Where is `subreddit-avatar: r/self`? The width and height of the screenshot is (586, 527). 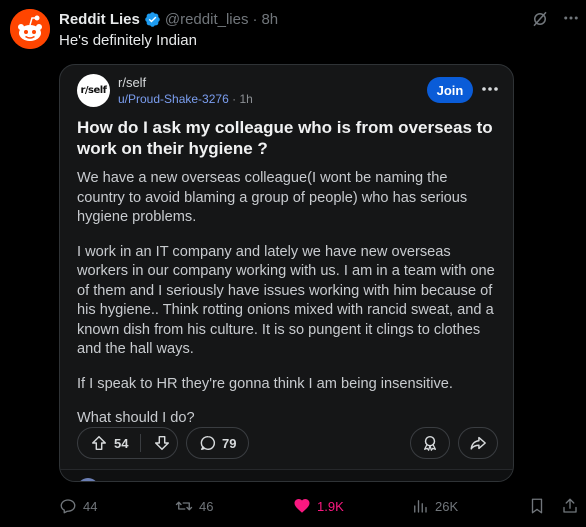 subreddit-avatar: r/self is located at coordinates (93, 90).